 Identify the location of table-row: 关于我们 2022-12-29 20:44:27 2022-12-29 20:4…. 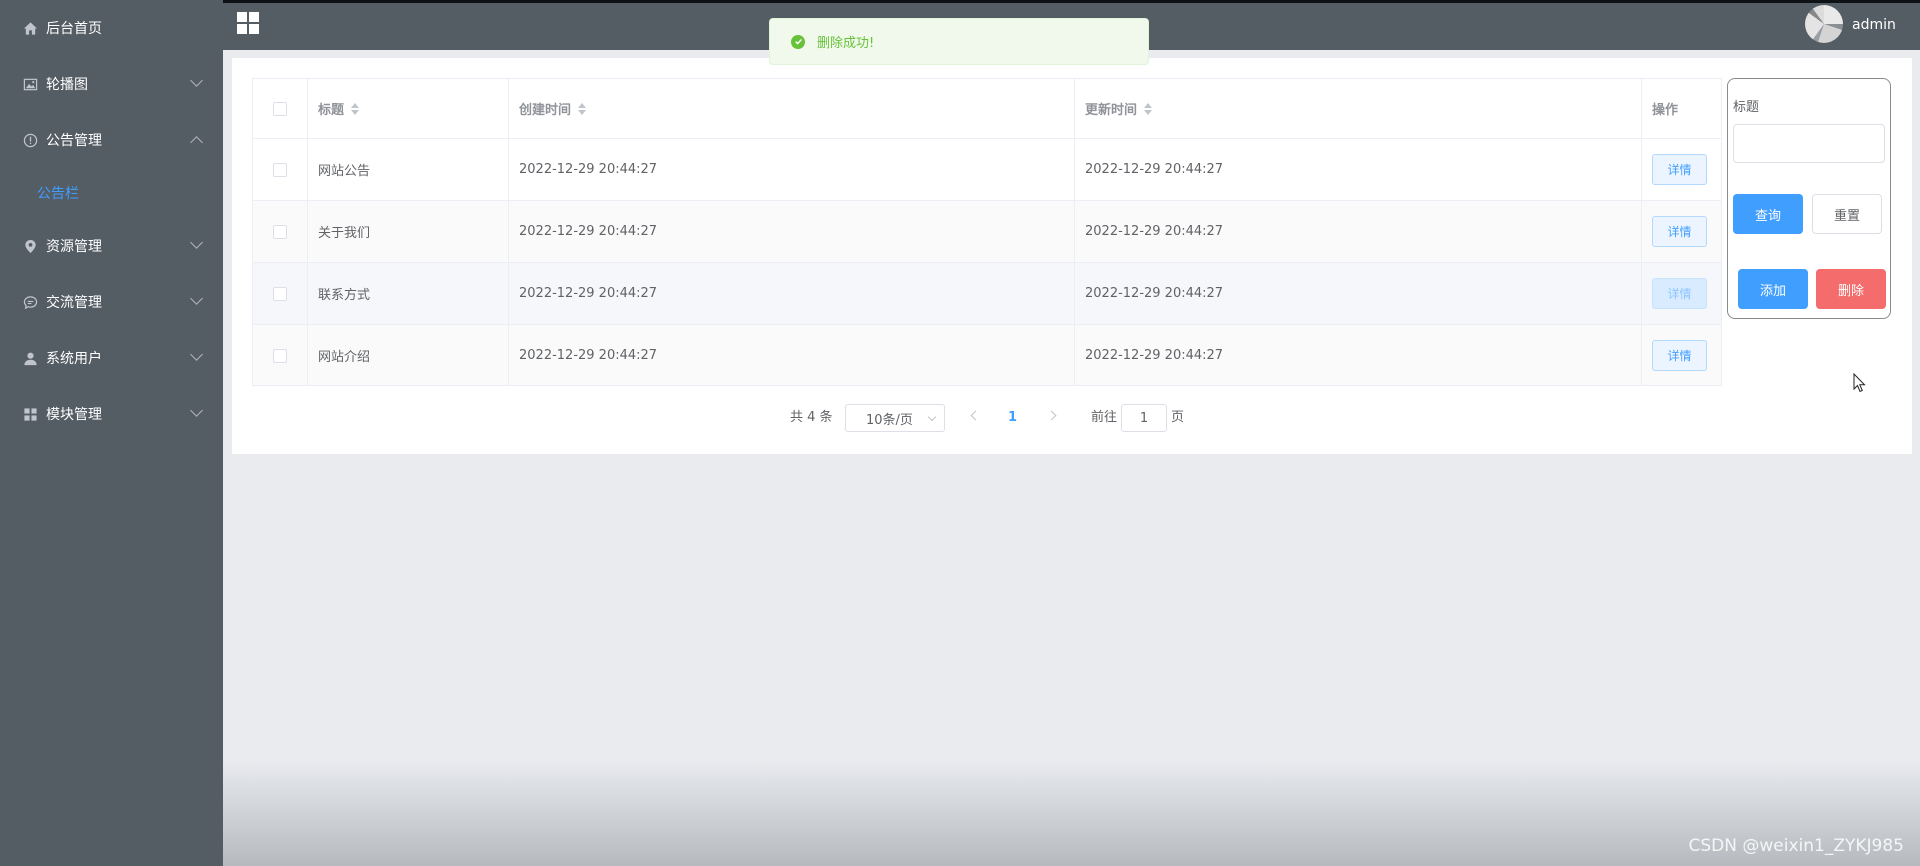
(987, 232).